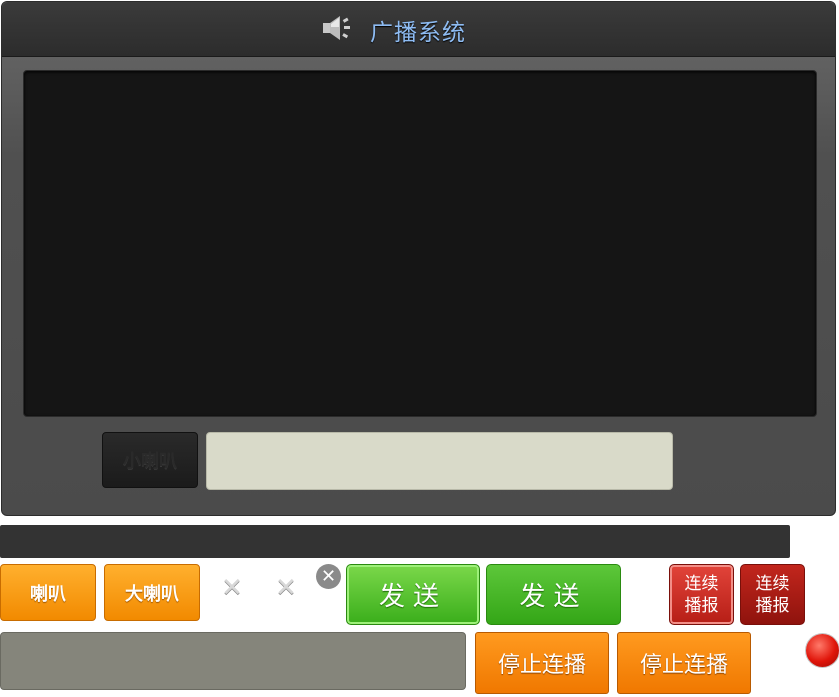 Image resolution: width=839 pixels, height=697 pixels. I want to click on cross-icon: ✕, so click(232, 588).